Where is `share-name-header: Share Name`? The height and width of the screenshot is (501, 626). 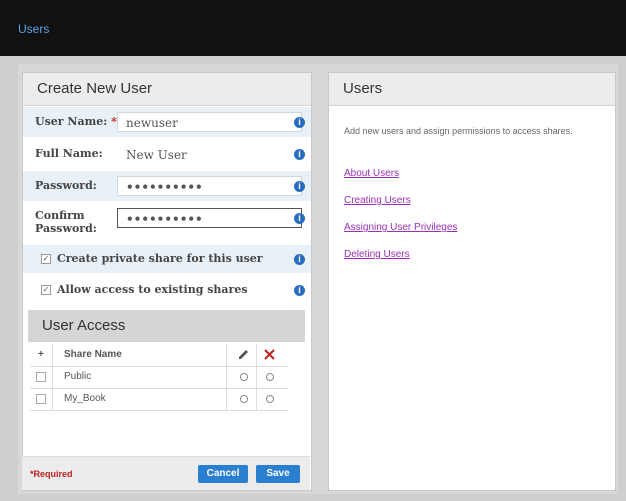
share-name-header: Share Name is located at coordinates (93, 354).